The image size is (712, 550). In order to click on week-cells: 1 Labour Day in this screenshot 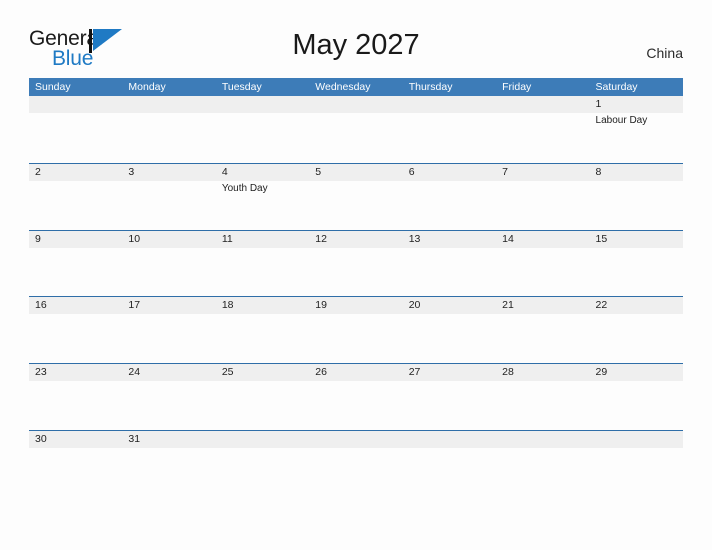, I will do `click(356, 129)`.